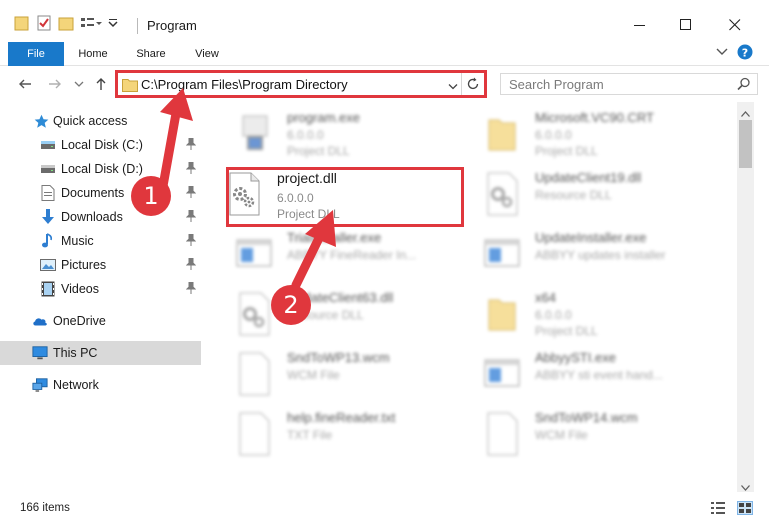 The width and height of the screenshot is (769, 532). Describe the element at coordinates (247, 189) in the screenshot. I see `annotation-arrows` at that location.